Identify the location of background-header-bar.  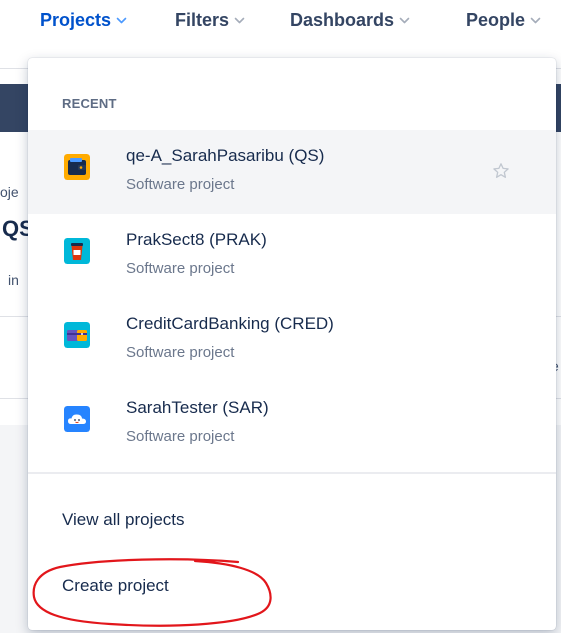
(14, 108).